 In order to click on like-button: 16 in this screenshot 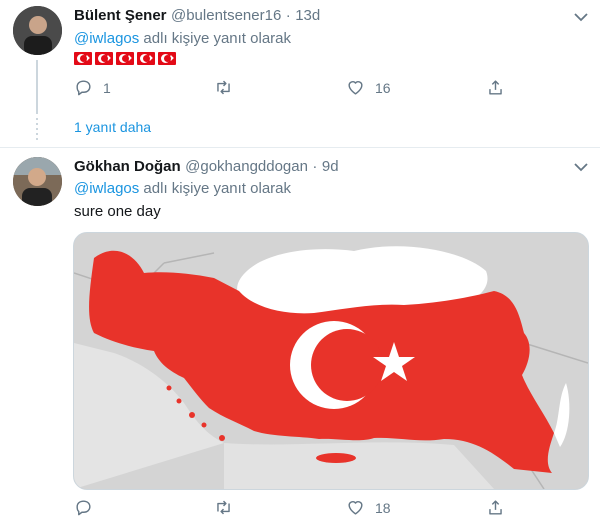, I will do `click(416, 87)`.